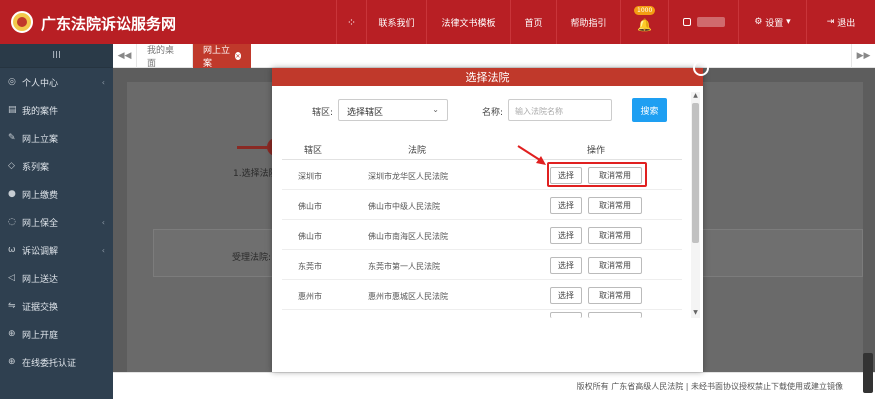 The width and height of the screenshot is (875, 399). What do you see at coordinates (103, 82) in the screenshot?
I see `chevron-left-icon: ‹` at bounding box center [103, 82].